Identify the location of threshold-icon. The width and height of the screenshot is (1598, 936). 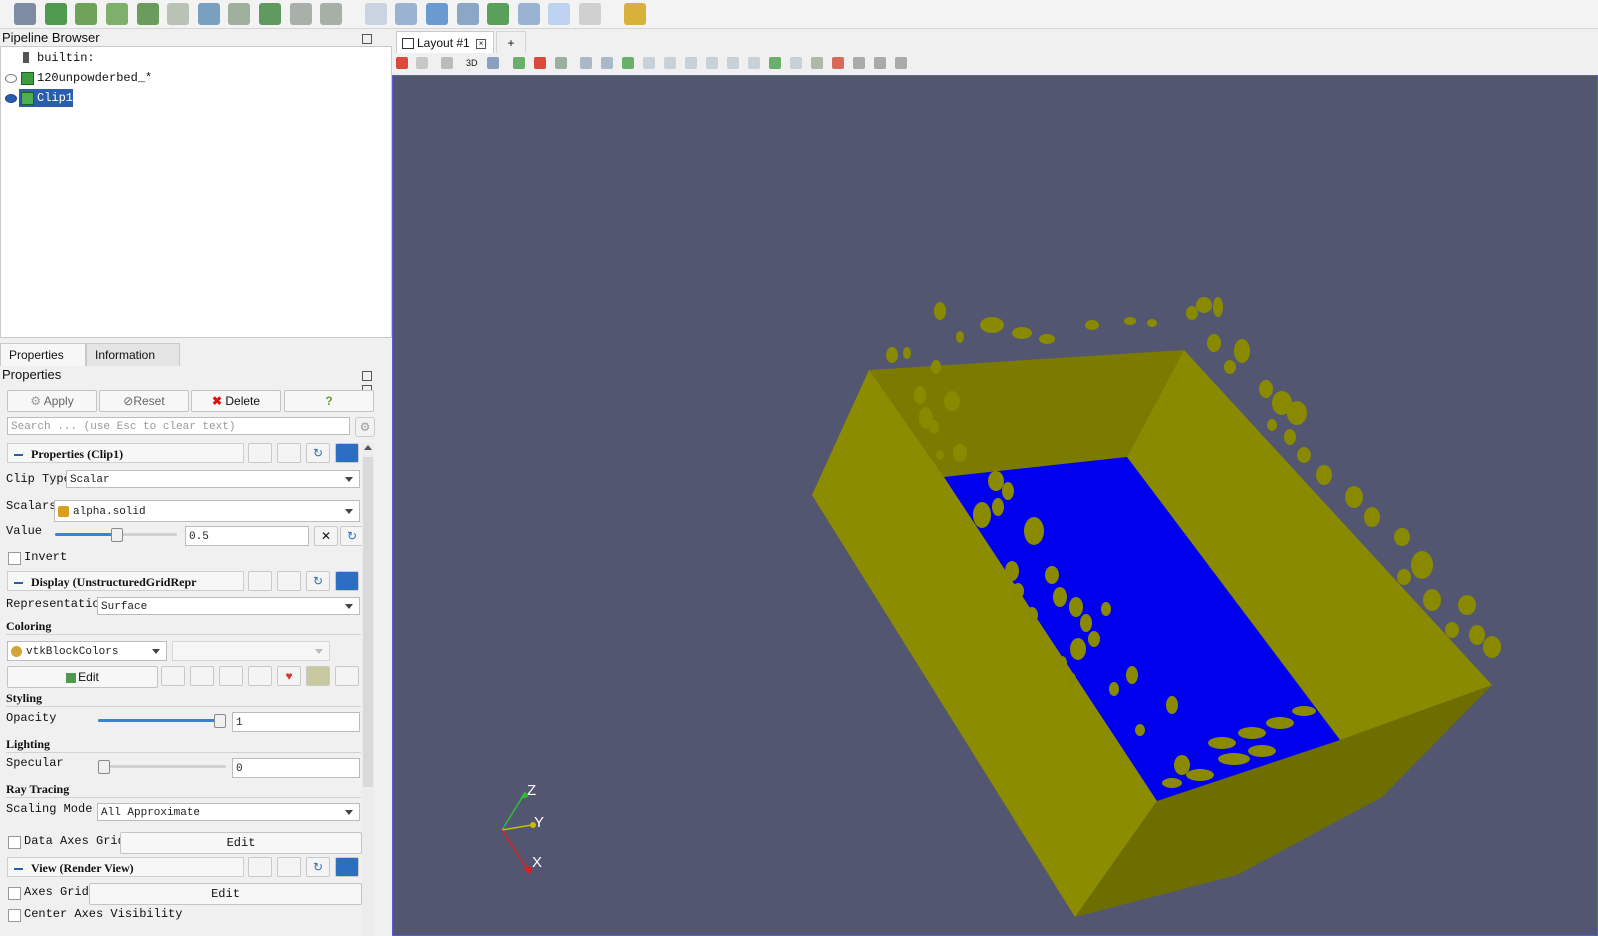
(148, 14).